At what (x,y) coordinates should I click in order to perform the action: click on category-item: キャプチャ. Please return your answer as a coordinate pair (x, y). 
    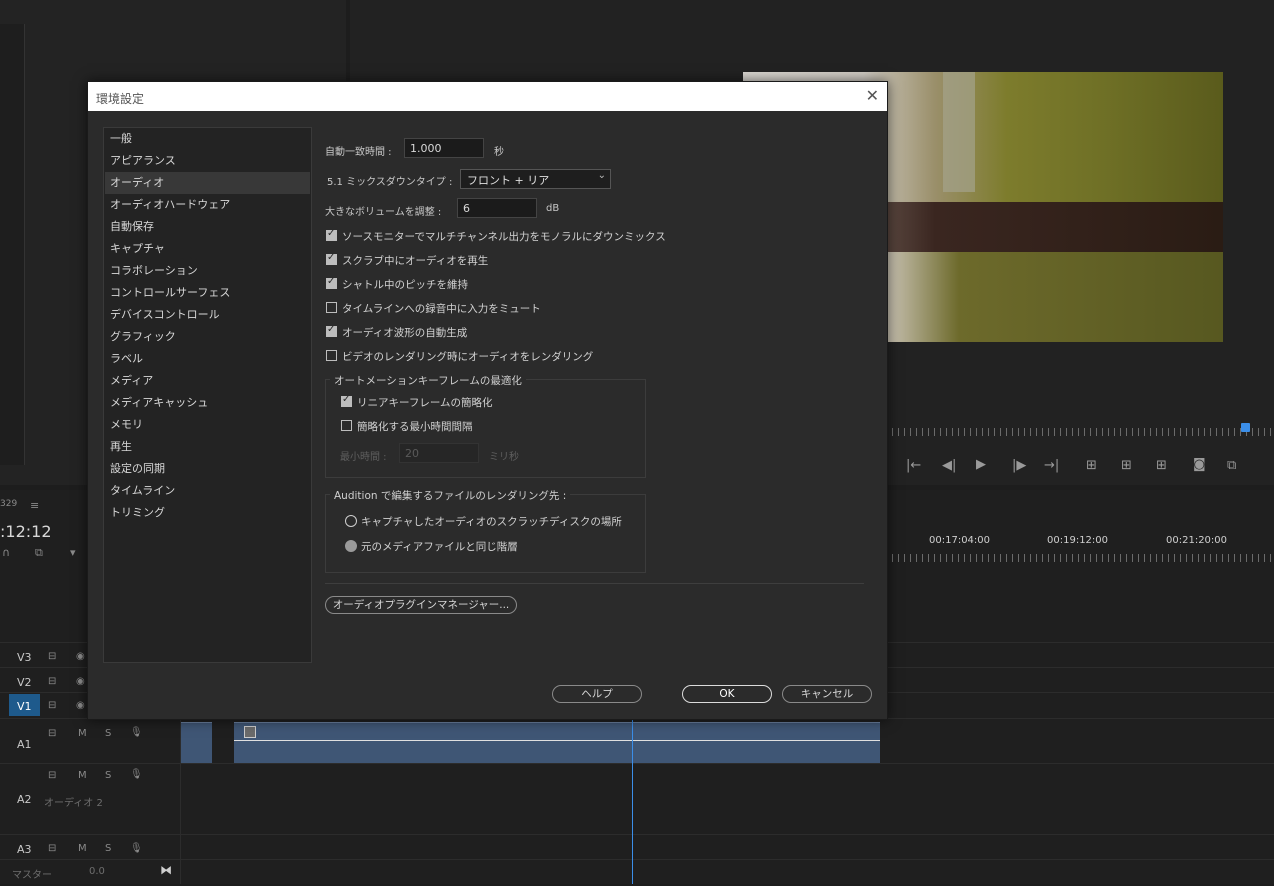
    Looking at the image, I should click on (207, 249).